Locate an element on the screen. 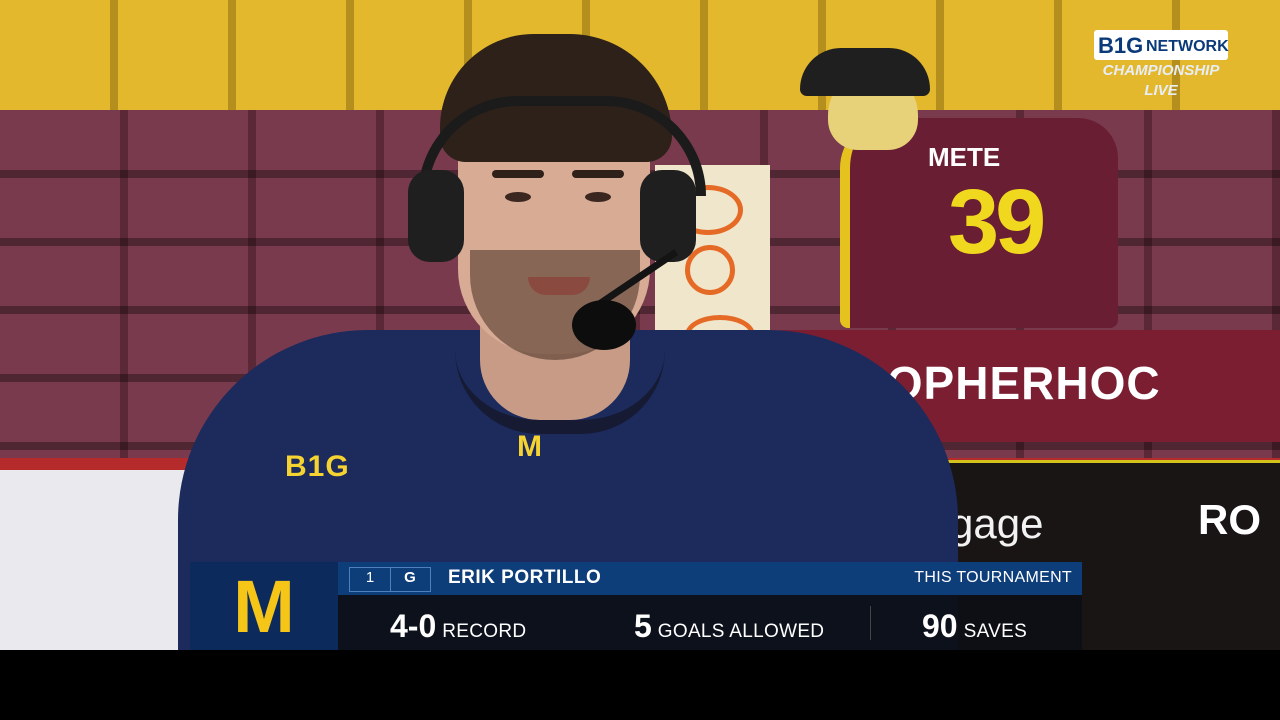  player-name: ERIK PORTILLO is located at coordinates (525, 577).